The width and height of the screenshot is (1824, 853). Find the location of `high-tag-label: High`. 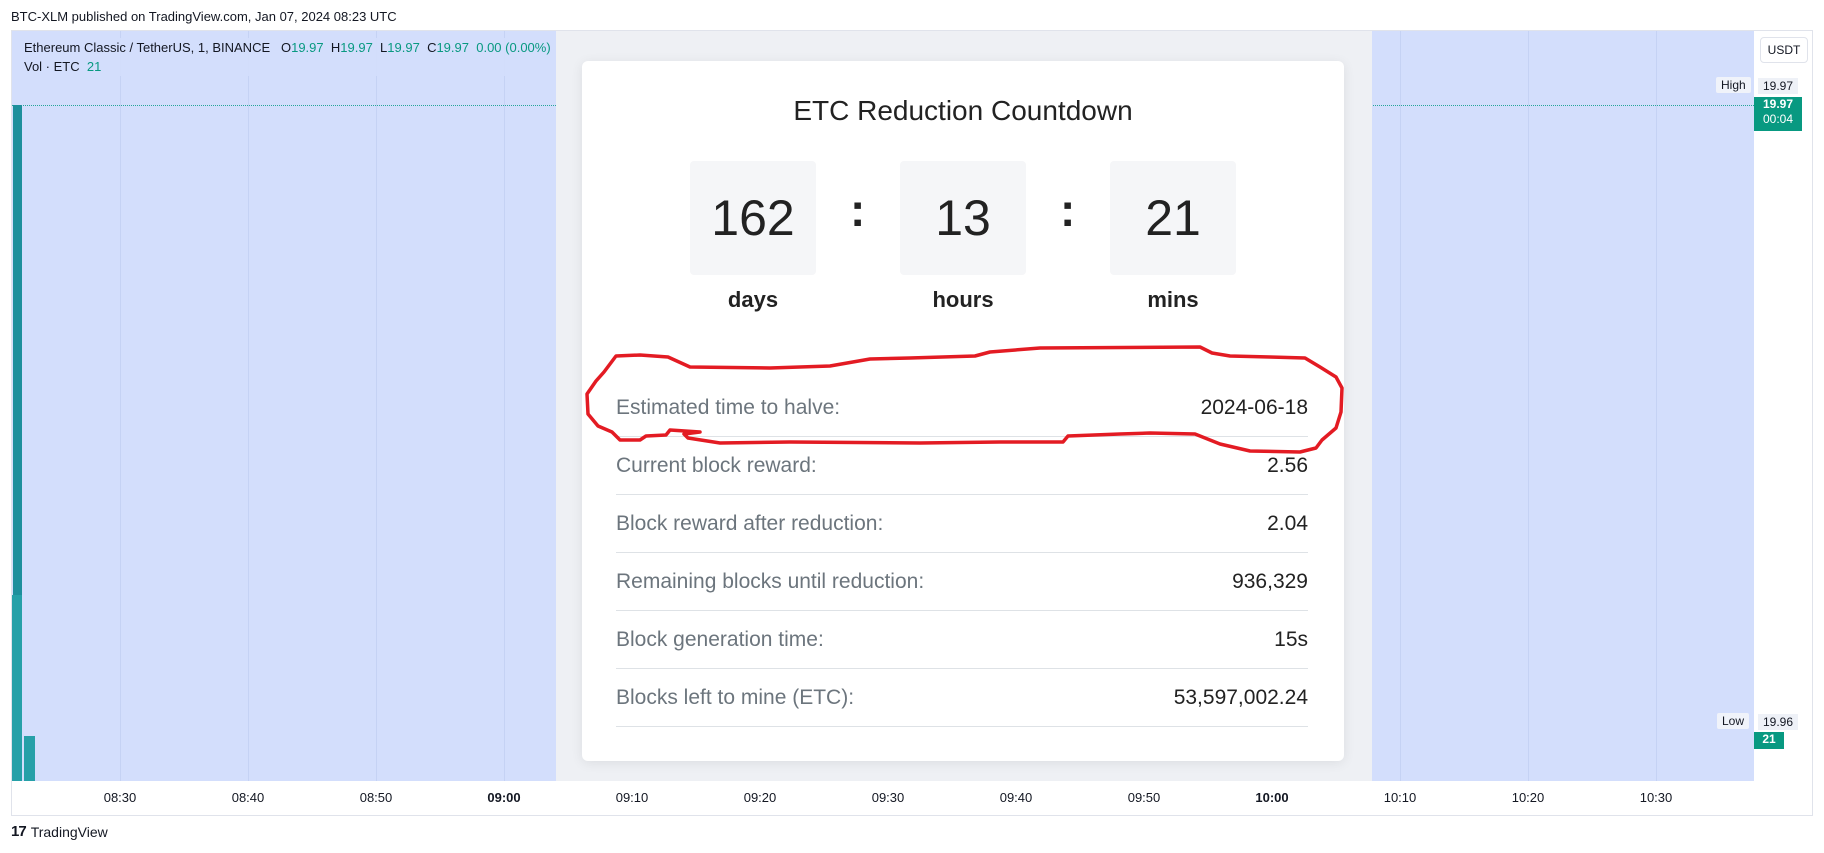

high-tag-label: High is located at coordinates (1733, 85).